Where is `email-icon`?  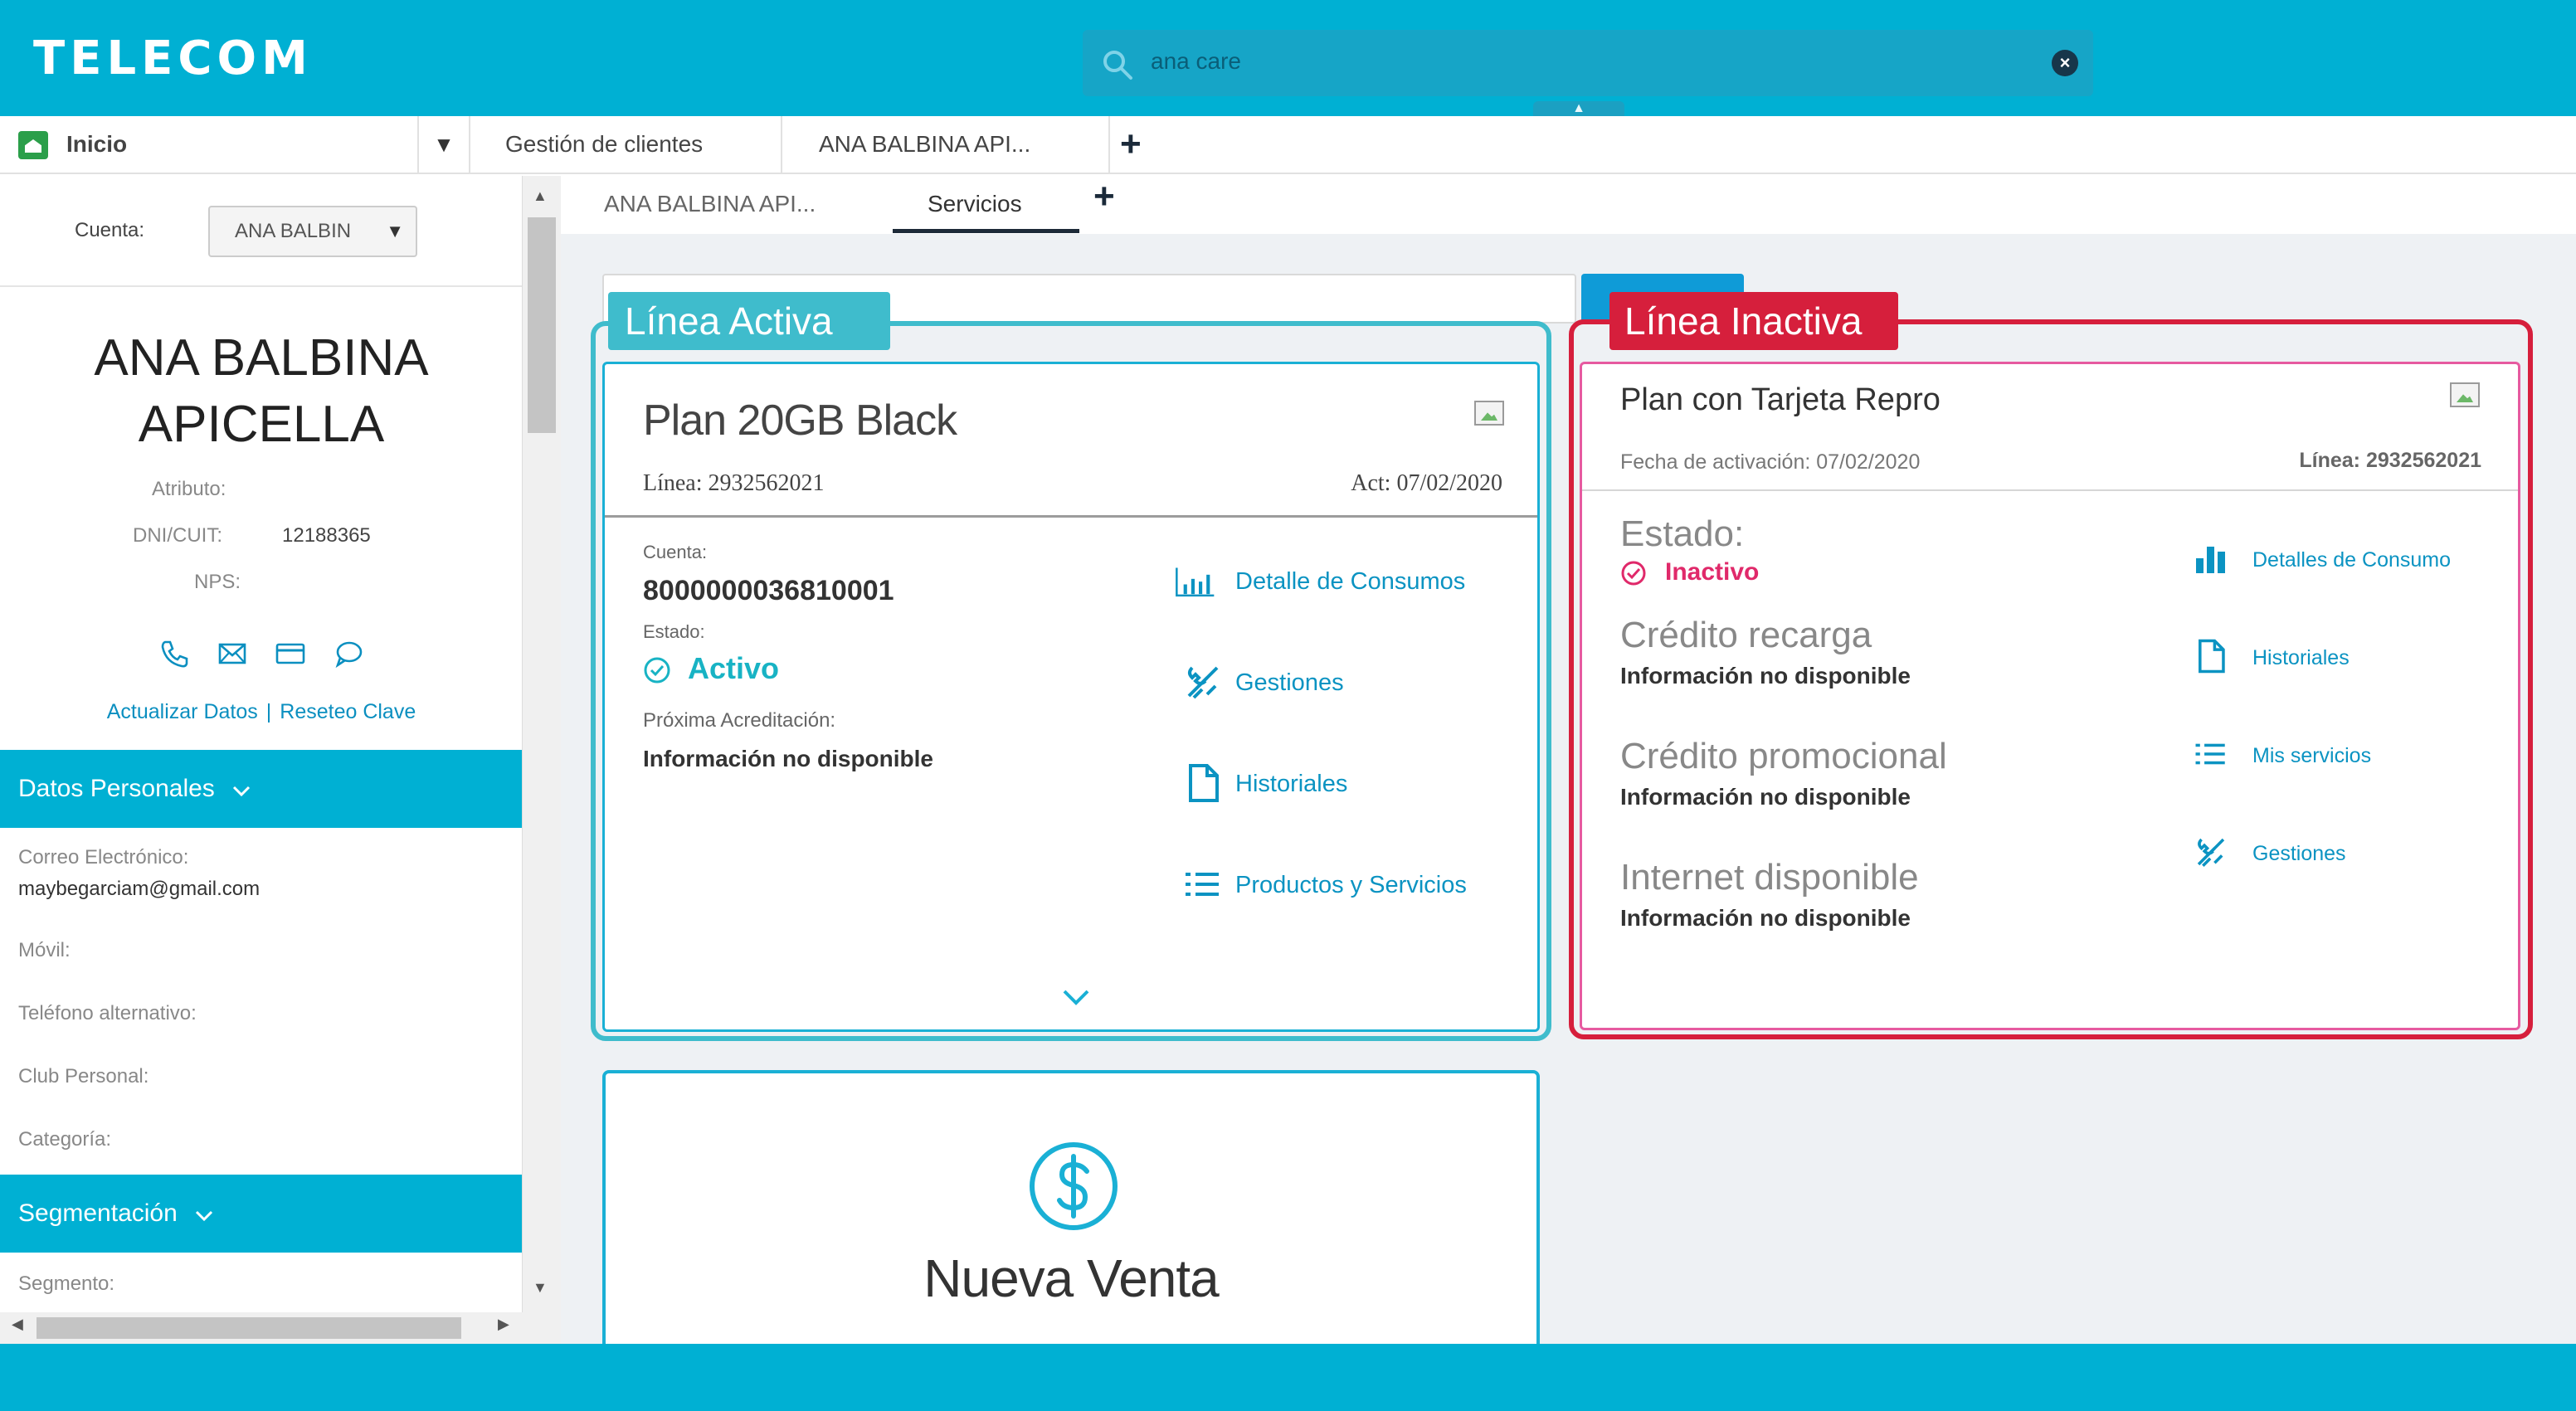
email-icon is located at coordinates (232, 653).